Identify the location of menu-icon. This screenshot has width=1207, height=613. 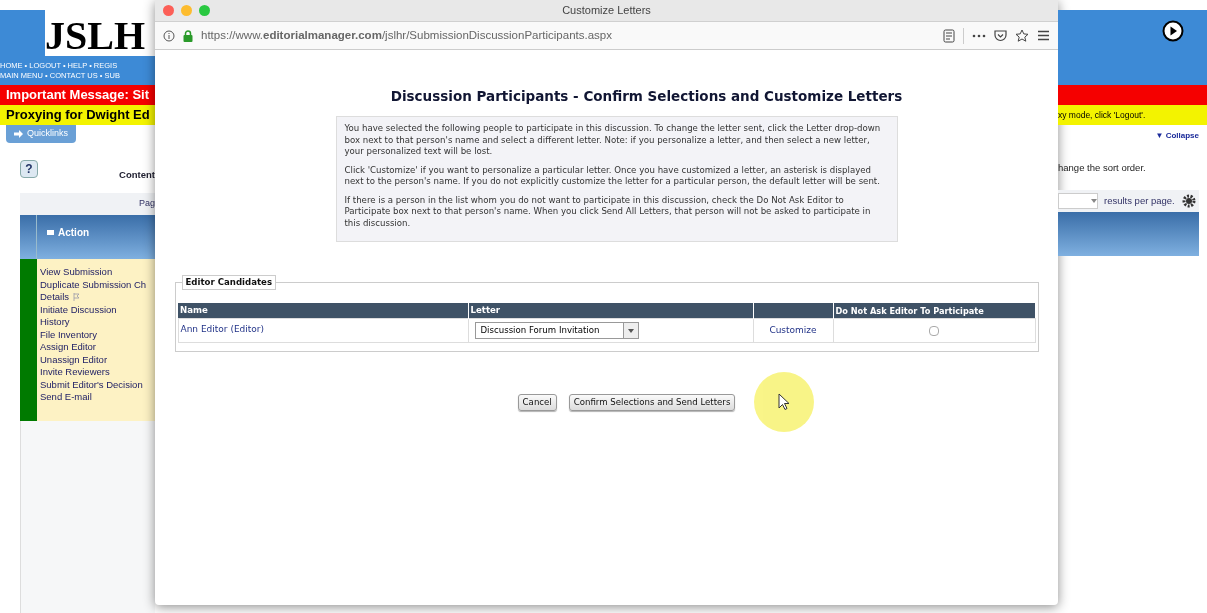
(1043, 35).